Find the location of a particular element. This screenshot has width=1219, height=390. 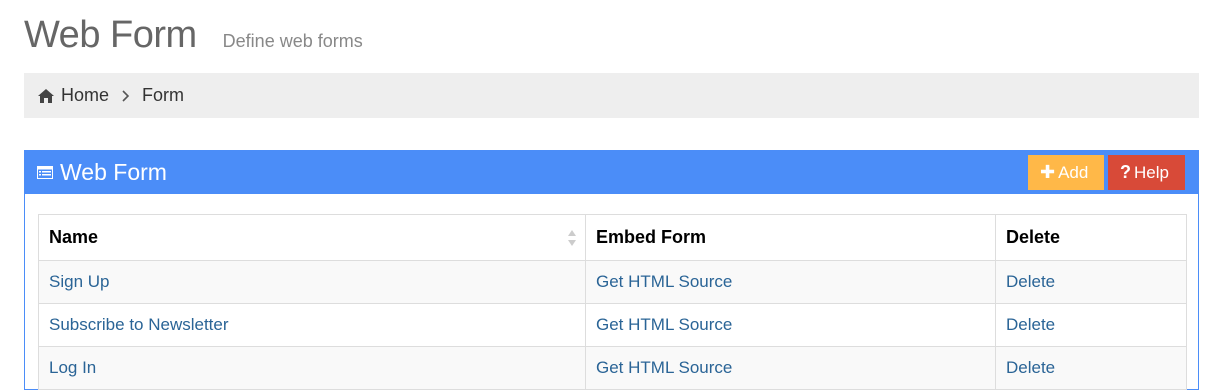

table-header-row: Name Embed Form Delete is located at coordinates (612, 237).